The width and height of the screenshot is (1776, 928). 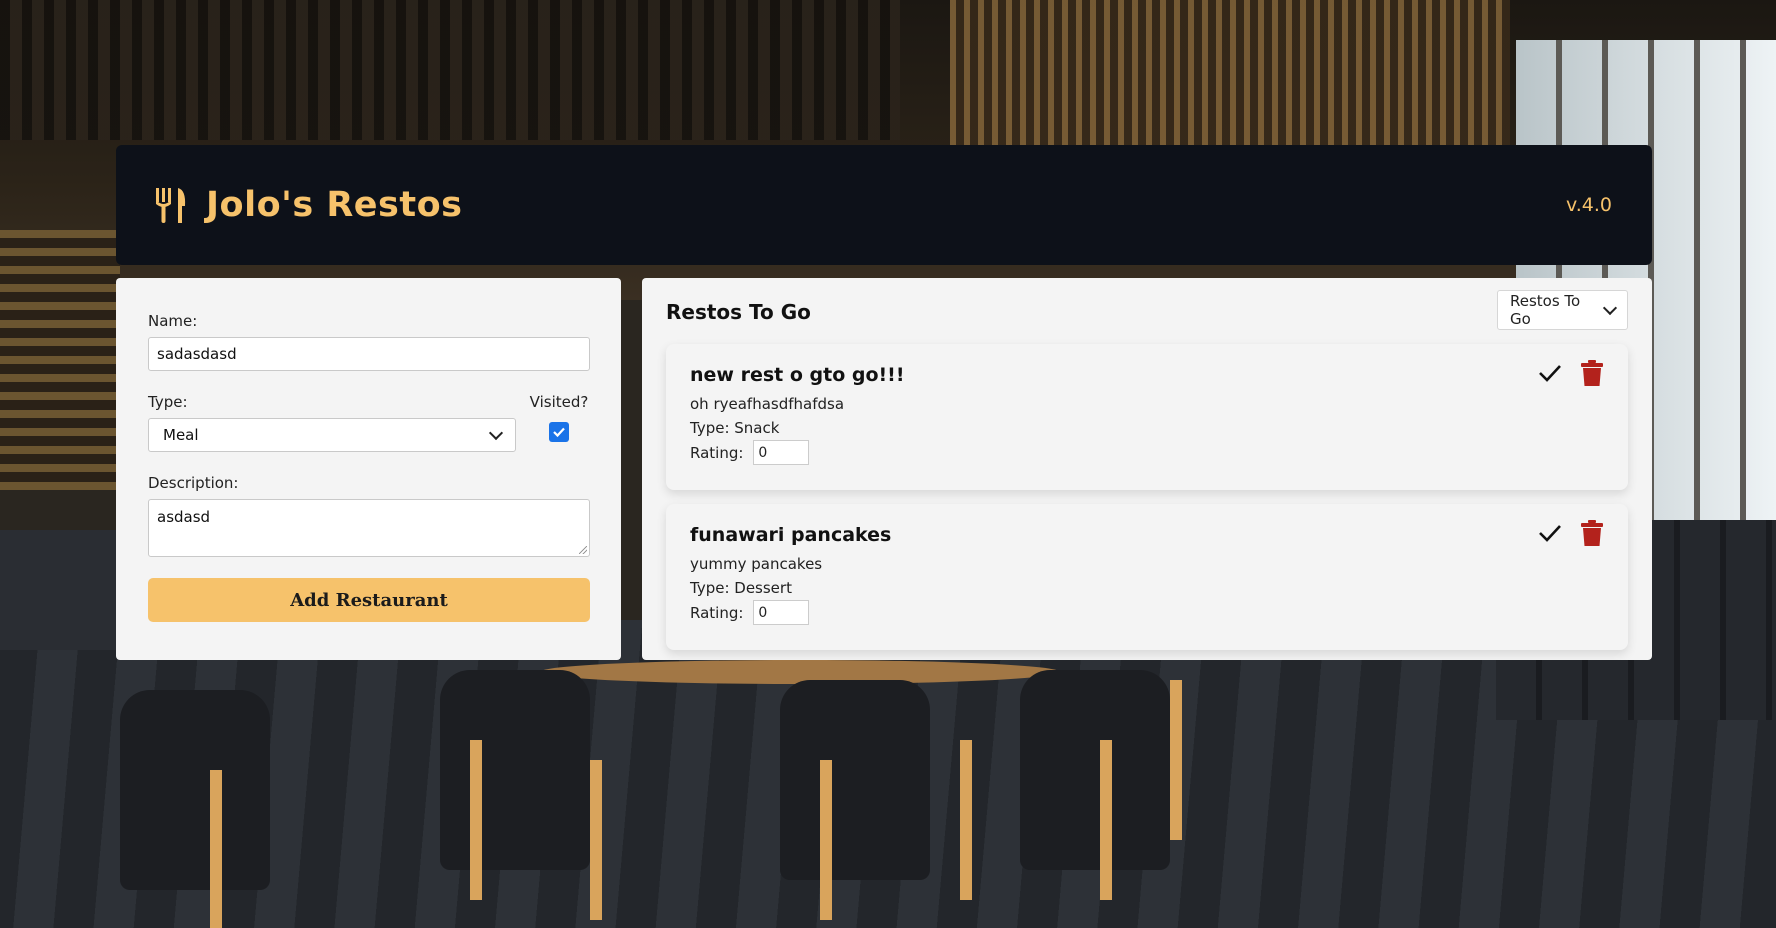 What do you see at coordinates (1545, 310) in the screenshot?
I see `list-filter-value: Restos To Go` at bounding box center [1545, 310].